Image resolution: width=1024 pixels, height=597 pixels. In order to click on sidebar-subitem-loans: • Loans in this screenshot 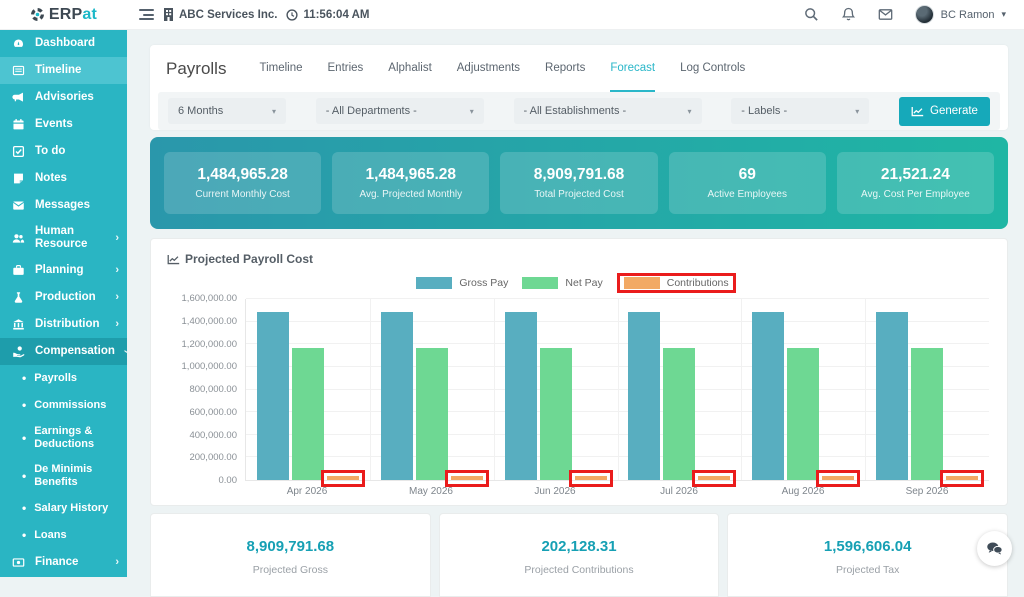, I will do `click(63, 535)`.